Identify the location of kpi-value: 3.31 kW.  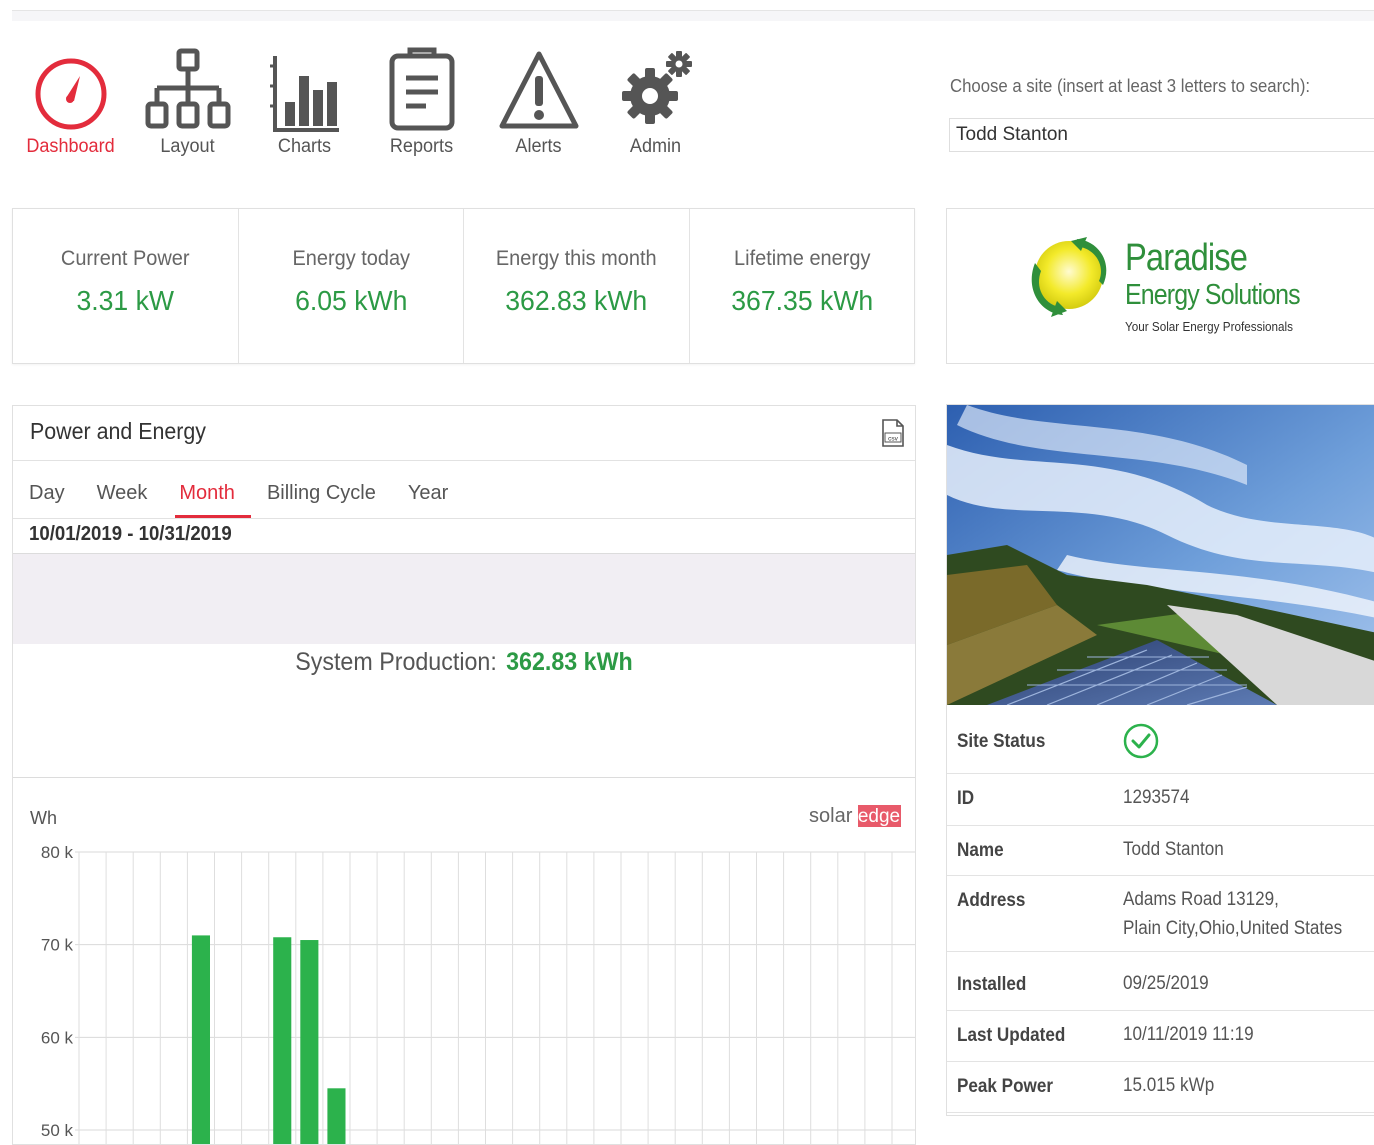
(125, 300).